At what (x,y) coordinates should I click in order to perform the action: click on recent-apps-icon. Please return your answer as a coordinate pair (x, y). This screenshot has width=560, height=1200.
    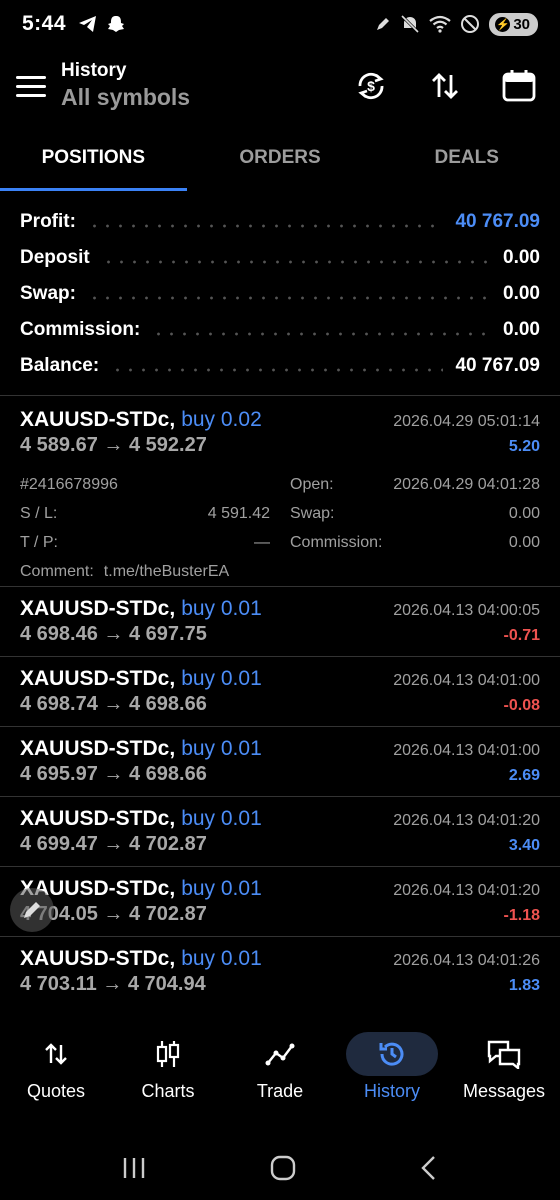
    Looking at the image, I should click on (134, 1168).